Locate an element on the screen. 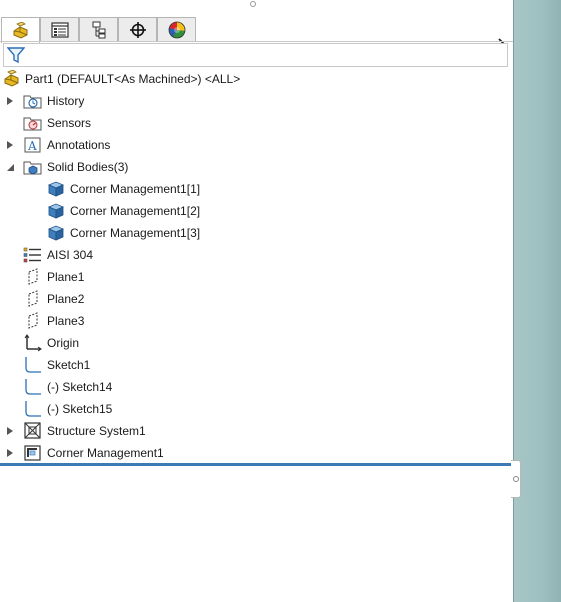 This screenshot has height=602, width=561. tree-item-label: (-) Sketch15 is located at coordinates (80, 409).